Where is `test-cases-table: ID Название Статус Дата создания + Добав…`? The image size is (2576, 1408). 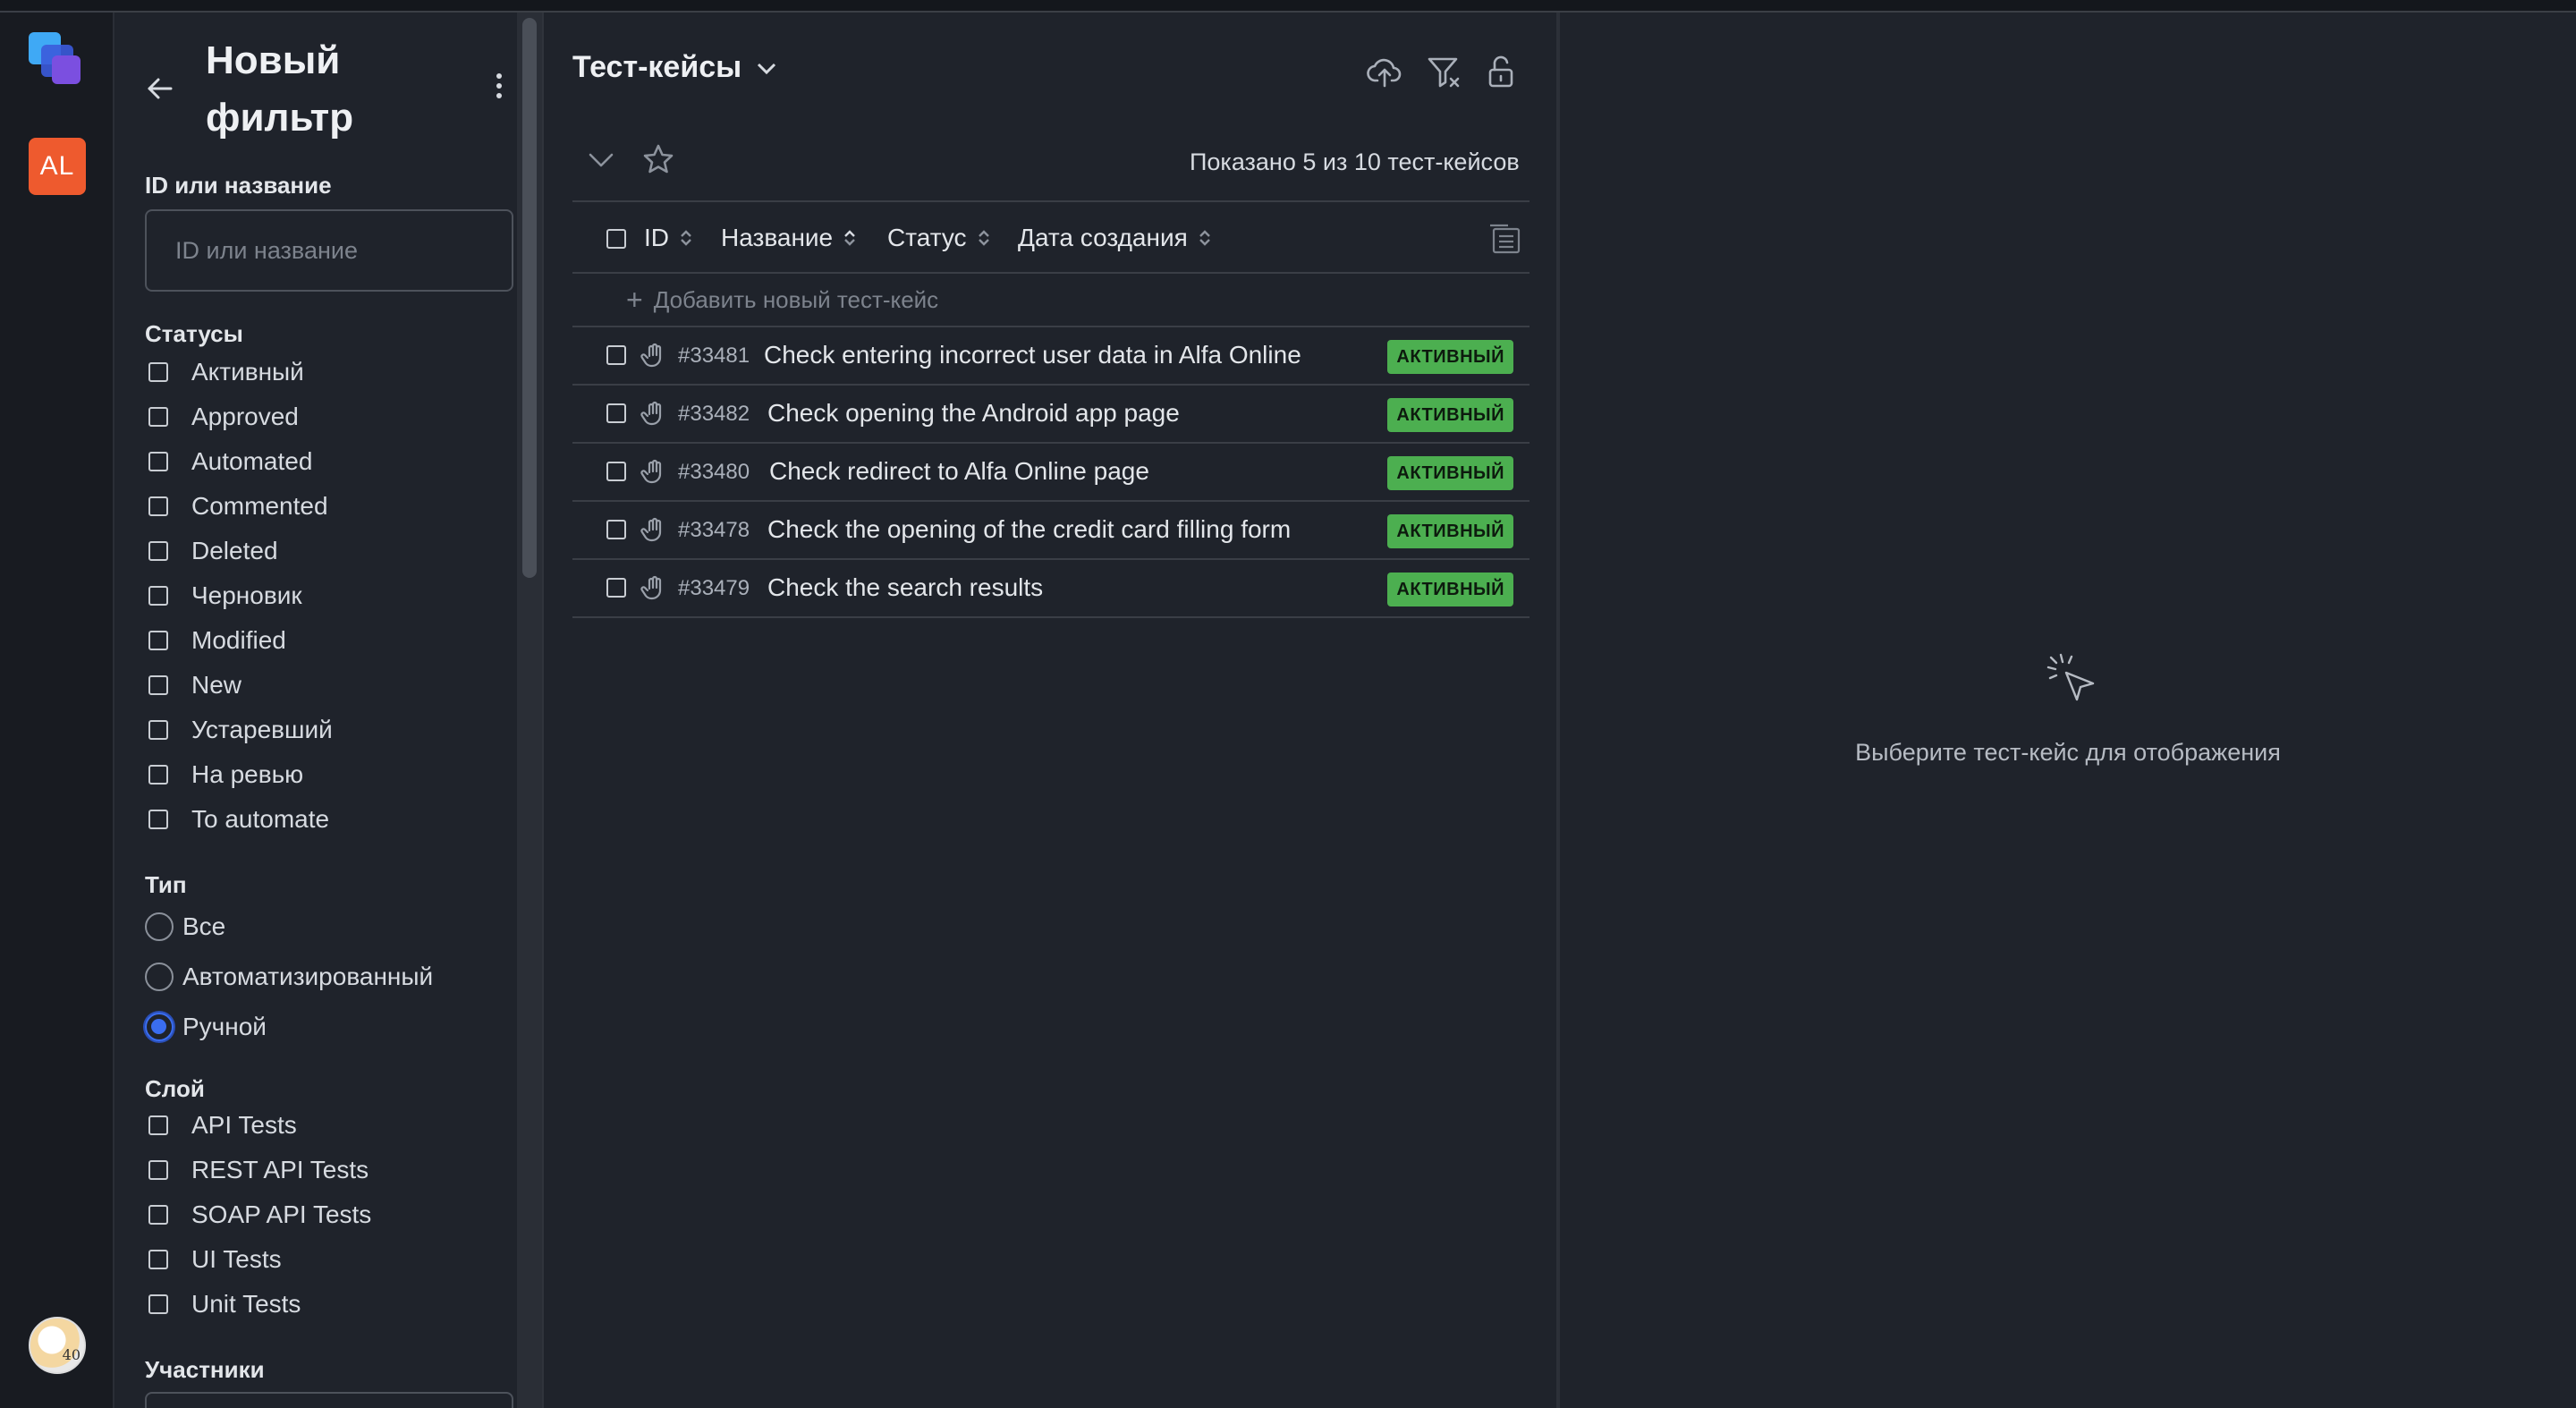
test-cases-table: ID Название Статус Дата создания + Добав… is located at coordinates (1051, 409).